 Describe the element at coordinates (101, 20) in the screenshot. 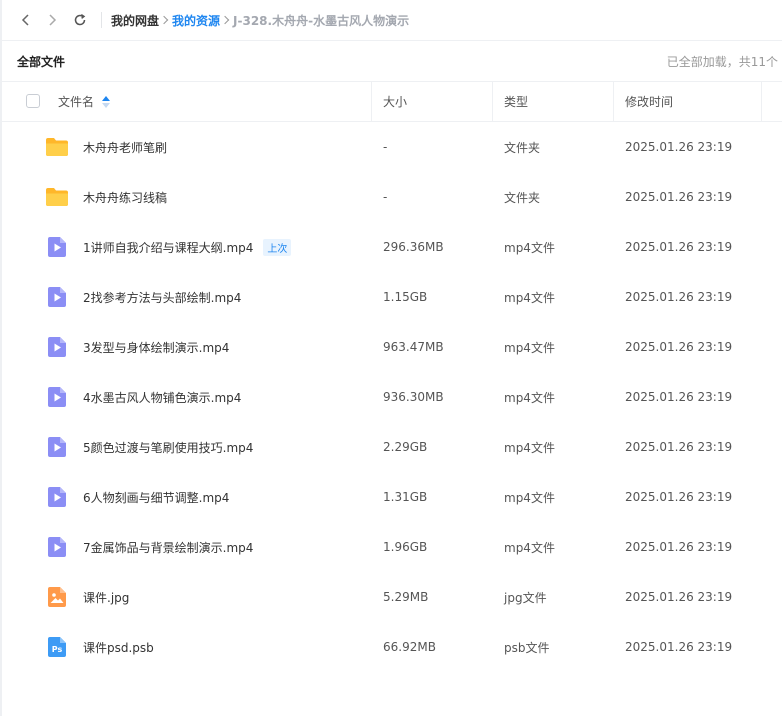

I see `nav-separator` at that location.